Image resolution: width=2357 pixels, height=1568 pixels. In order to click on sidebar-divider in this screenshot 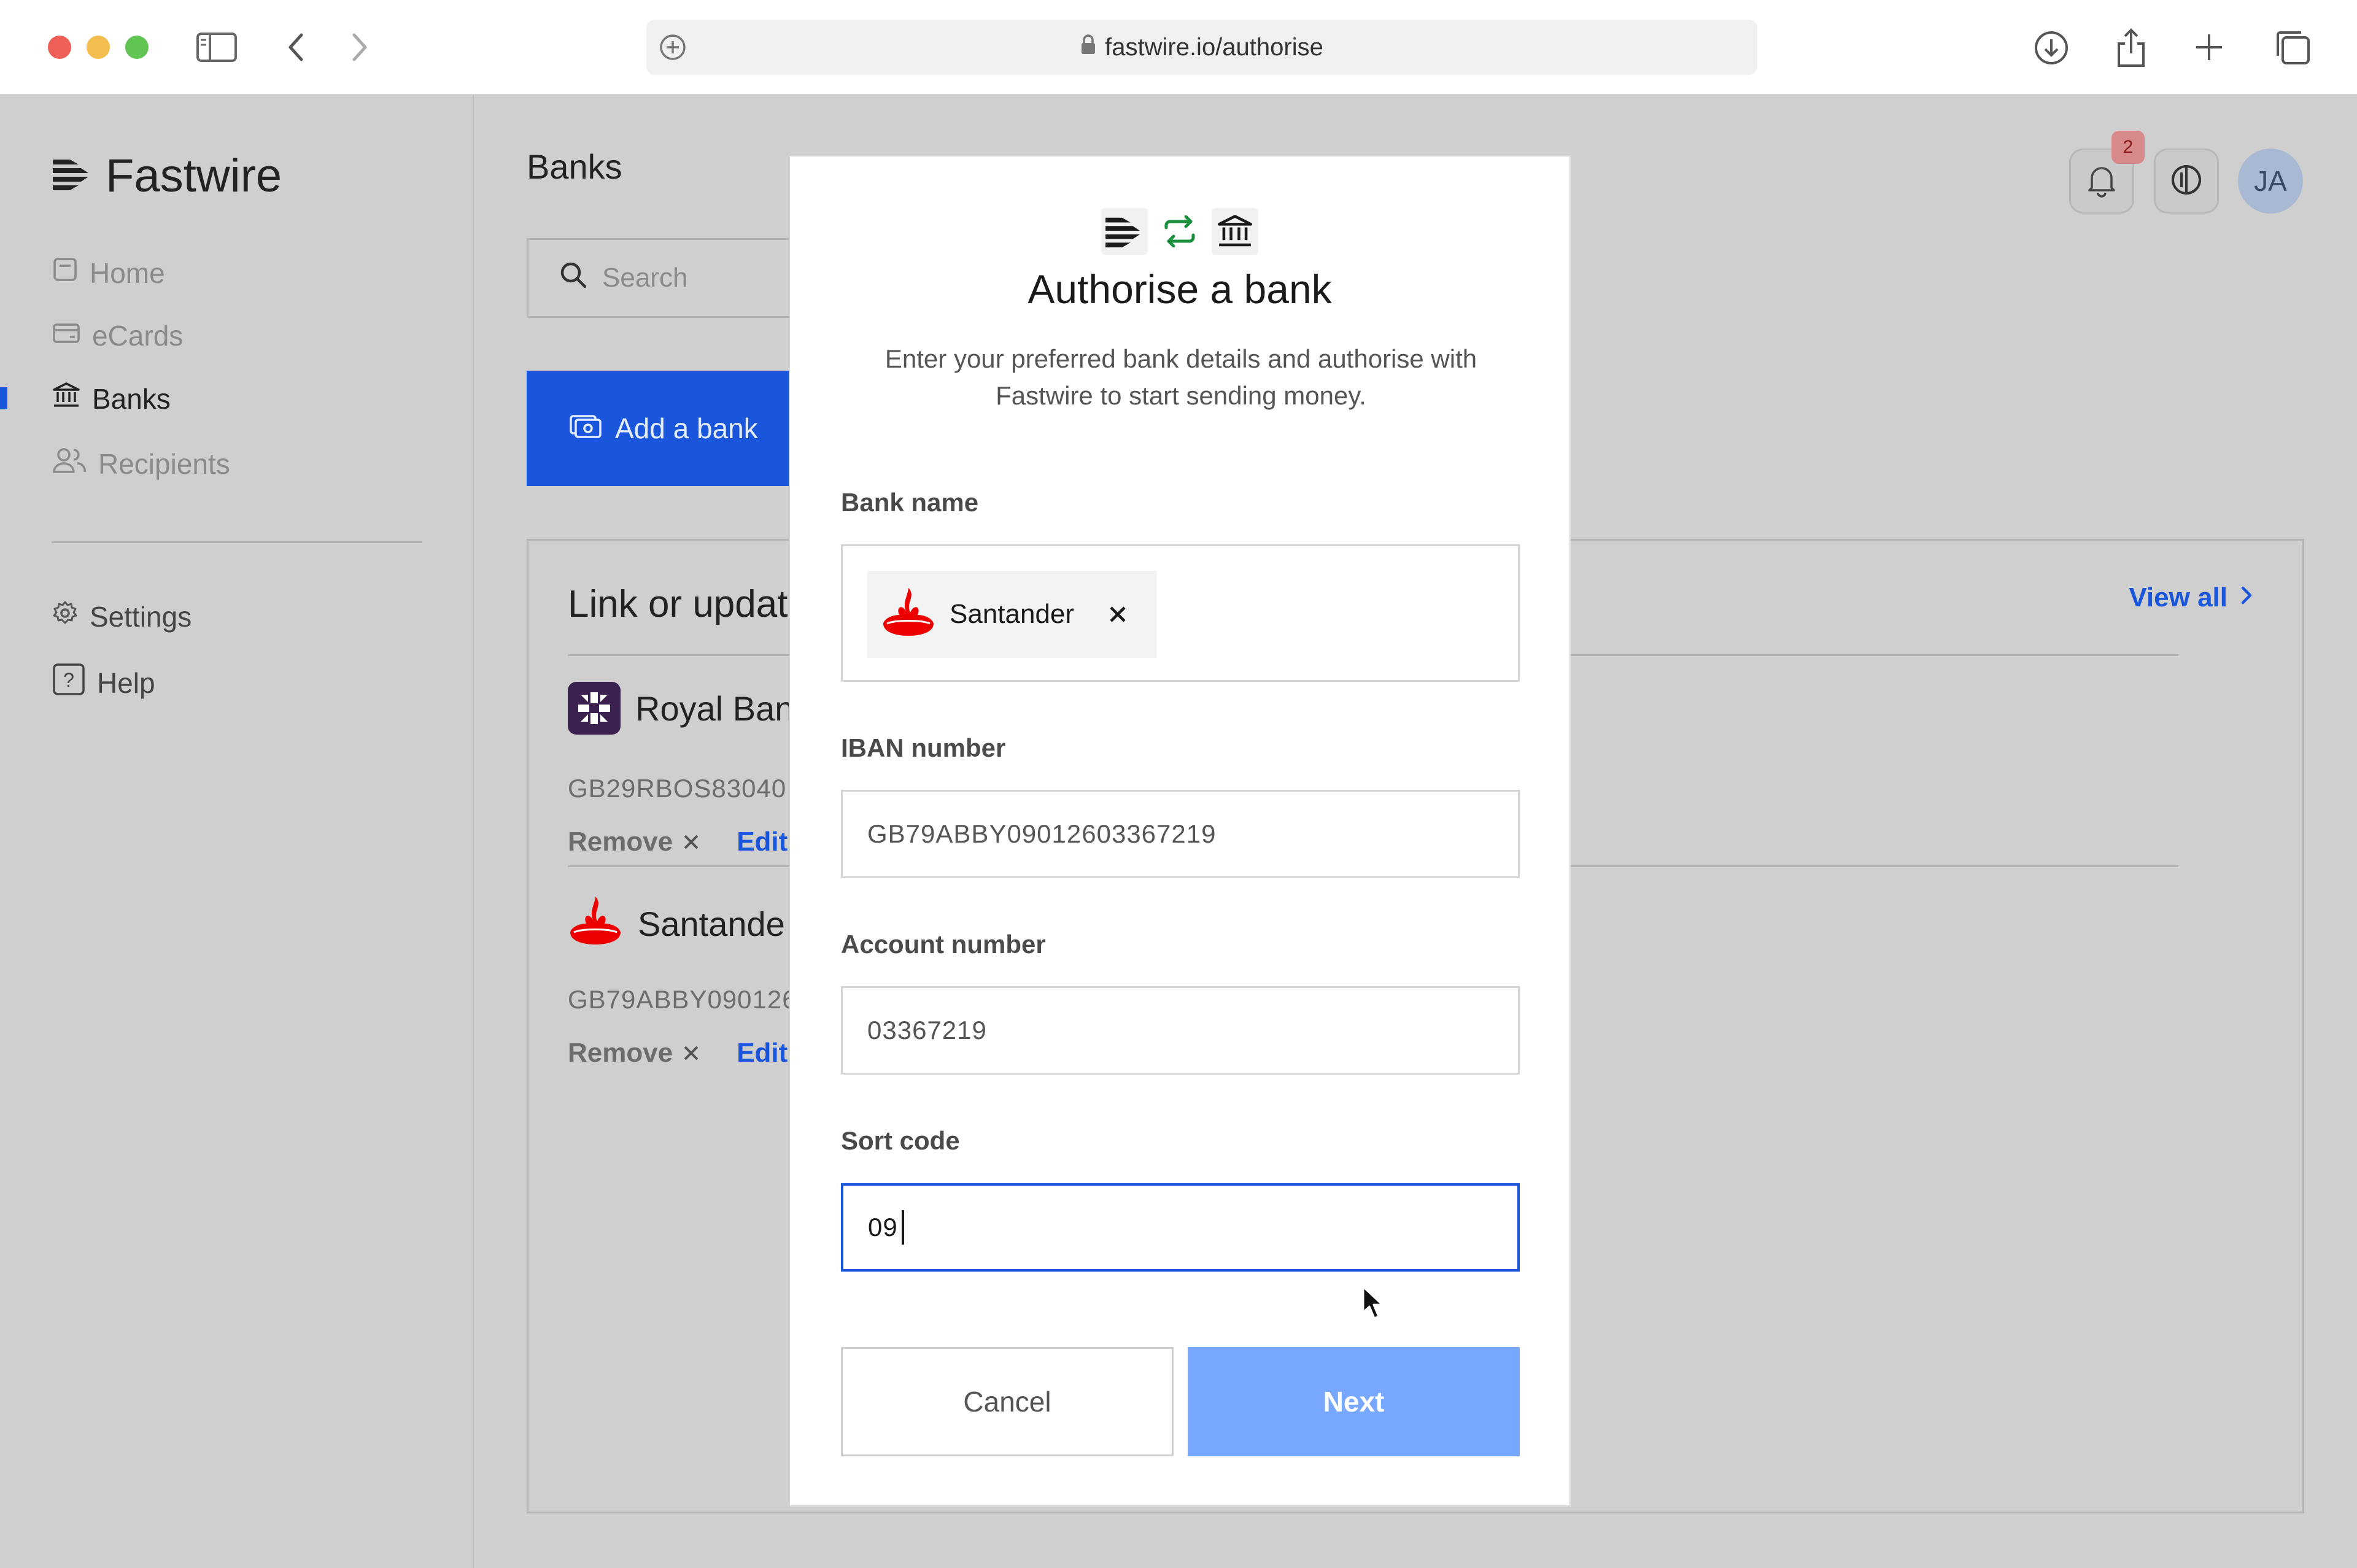, I will do `click(237, 542)`.